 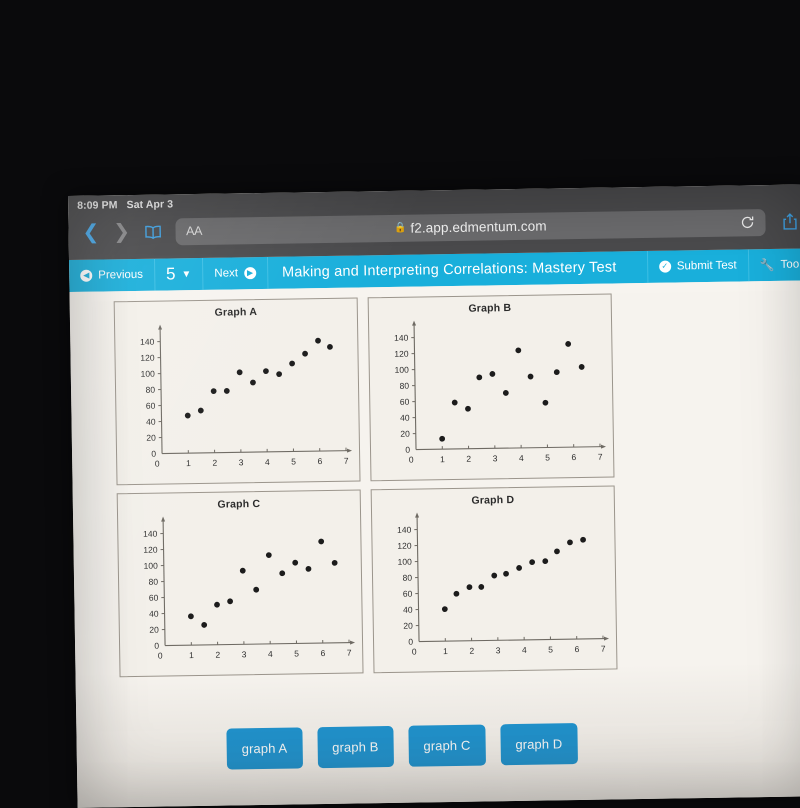 What do you see at coordinates (154, 582) in the screenshot?
I see `svg-text: 80` at bounding box center [154, 582].